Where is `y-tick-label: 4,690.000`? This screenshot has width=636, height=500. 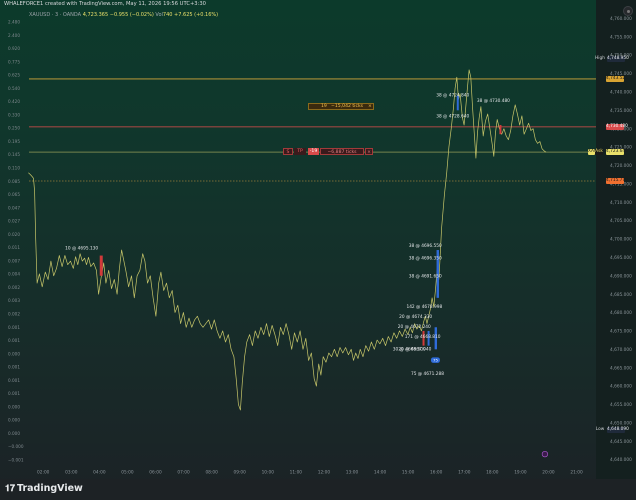 y-tick-label: 4,690.000 is located at coordinates (621, 276).